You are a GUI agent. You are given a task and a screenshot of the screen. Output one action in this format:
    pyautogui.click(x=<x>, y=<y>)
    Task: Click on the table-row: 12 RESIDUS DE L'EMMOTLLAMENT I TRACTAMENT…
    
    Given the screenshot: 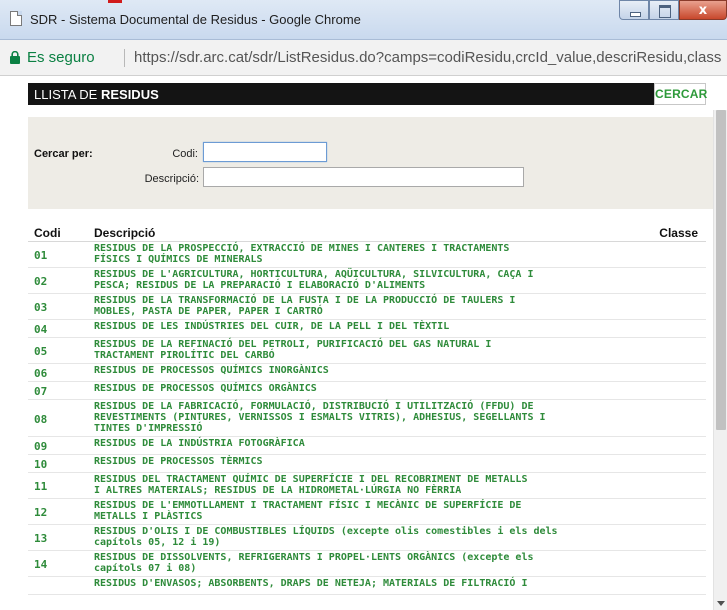 What is the action you would take?
    pyautogui.click(x=367, y=512)
    